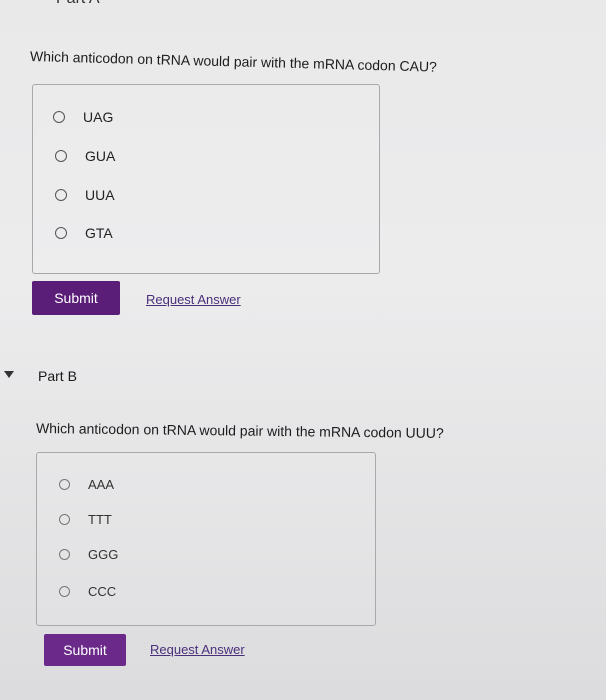  Describe the element at coordinates (78, 4) in the screenshot. I see `part-a-header: Part A` at that location.